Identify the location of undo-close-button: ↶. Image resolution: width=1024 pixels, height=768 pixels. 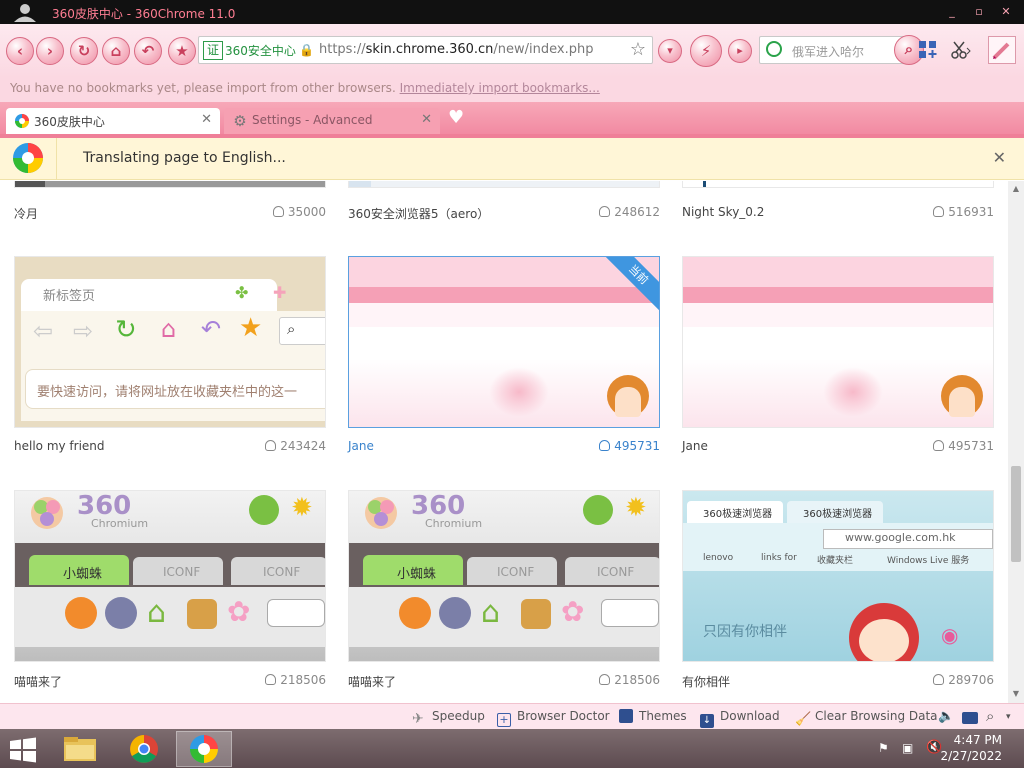
(148, 51).